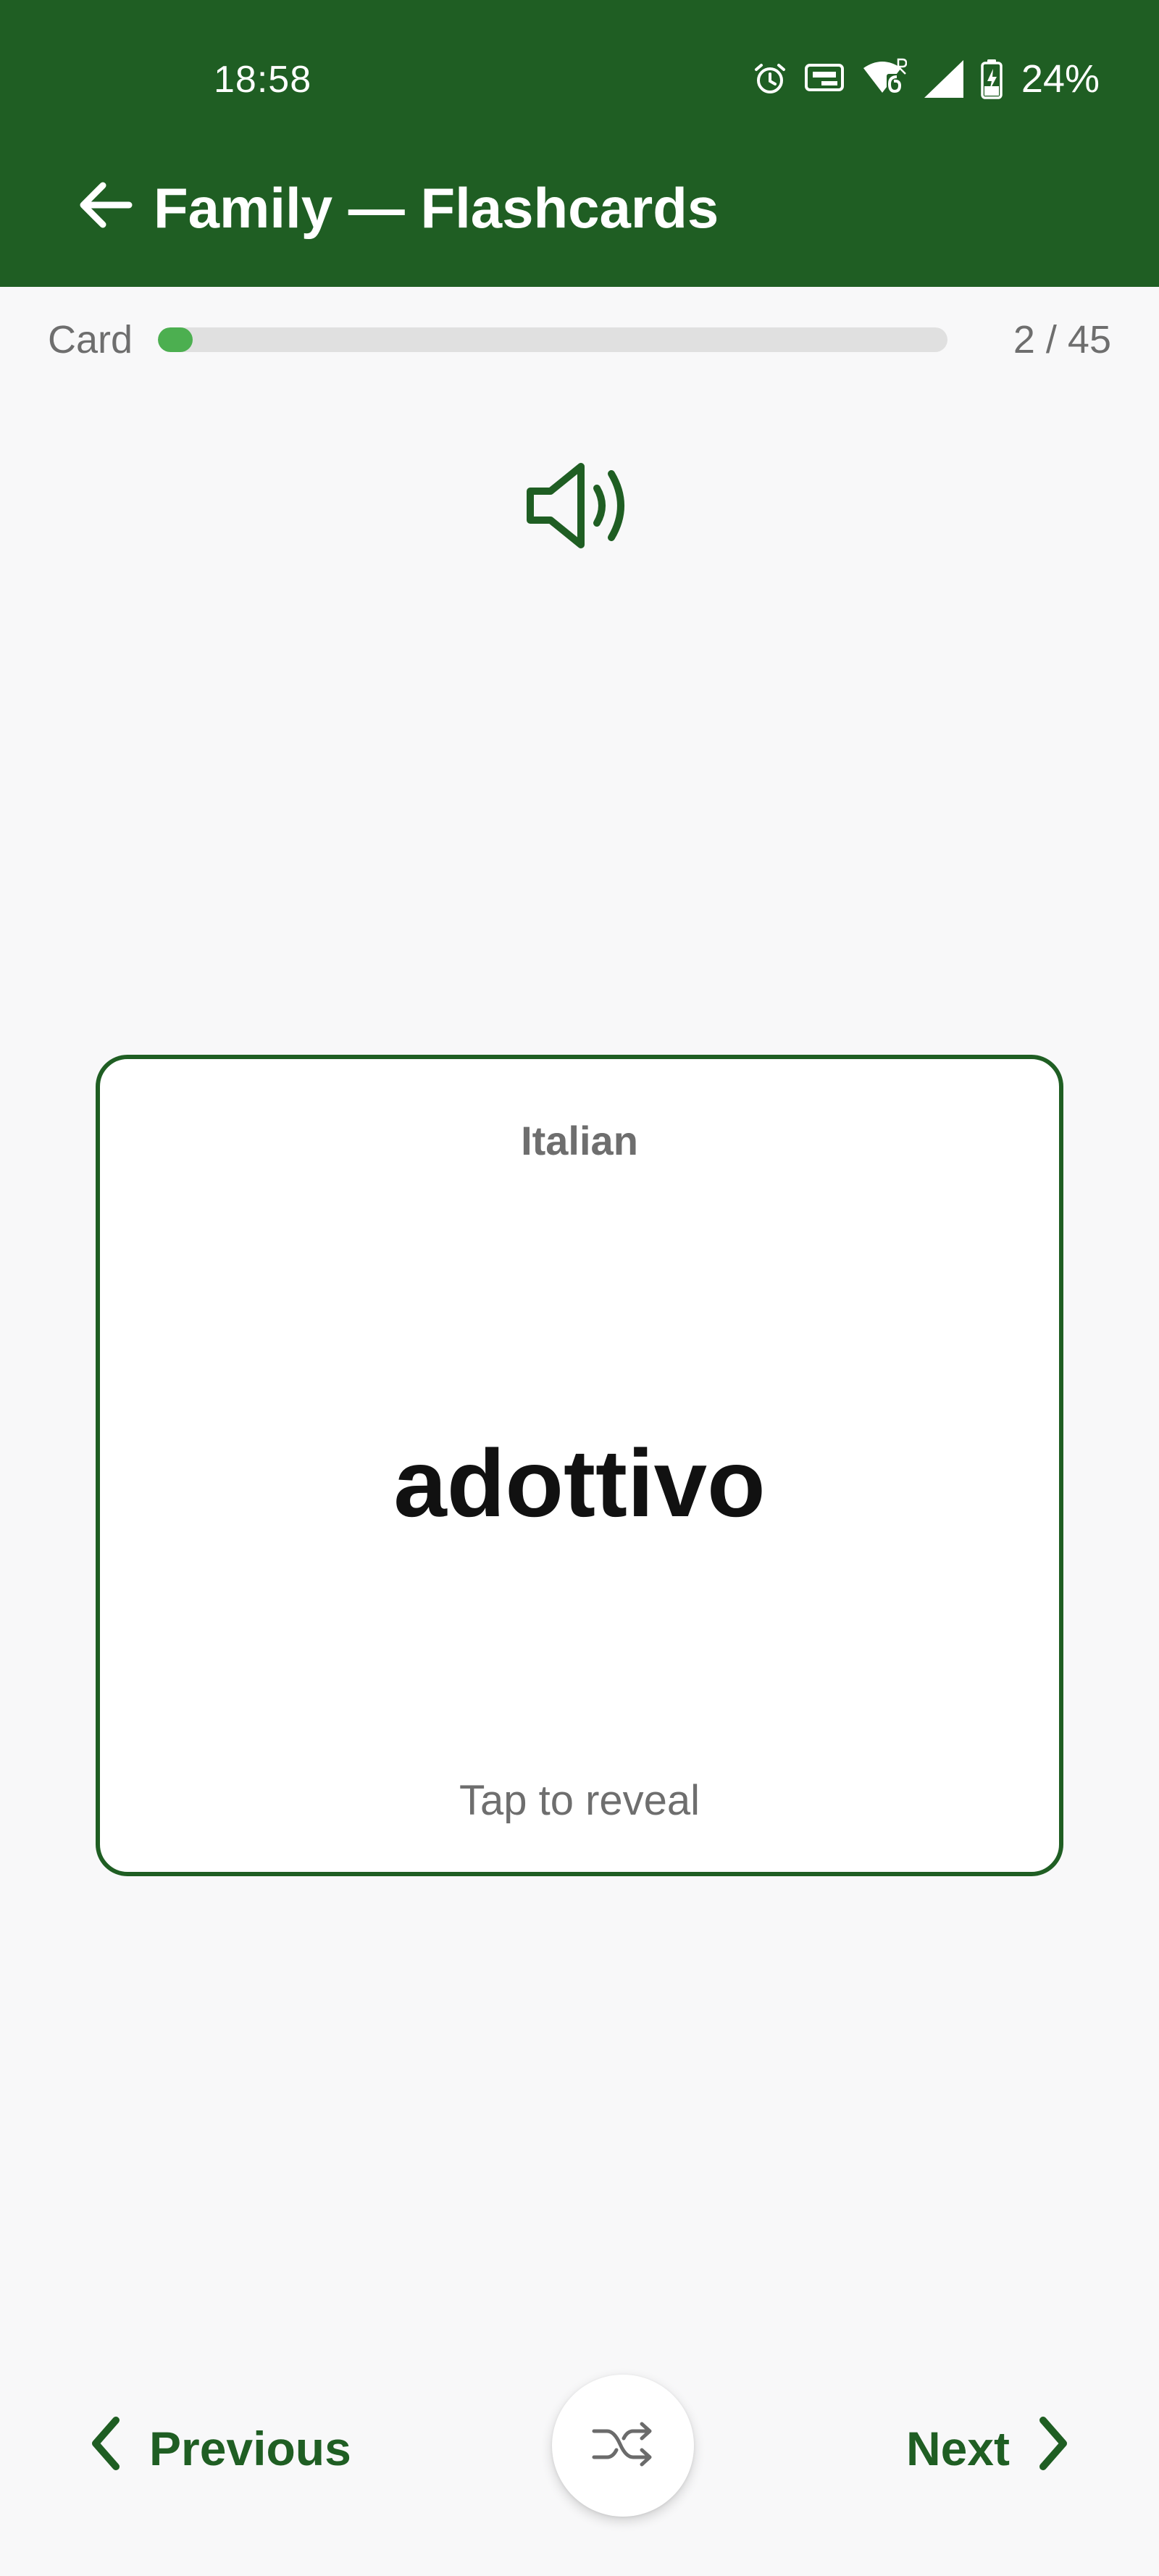  Describe the element at coordinates (579, 1800) in the screenshot. I see `card-hint: Tap to reveal` at that location.